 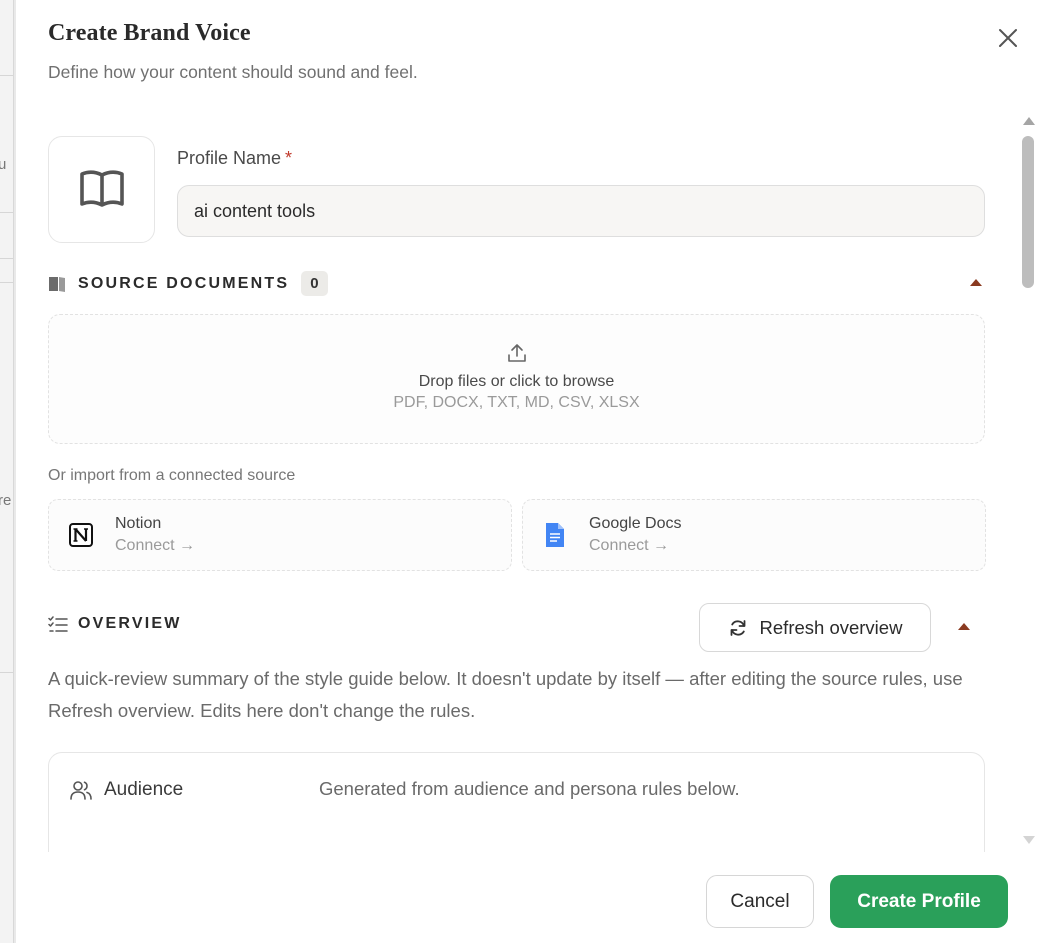 I want to click on source-documents-header: SOURCE DOCUMENTS 0, so click(x=188, y=283).